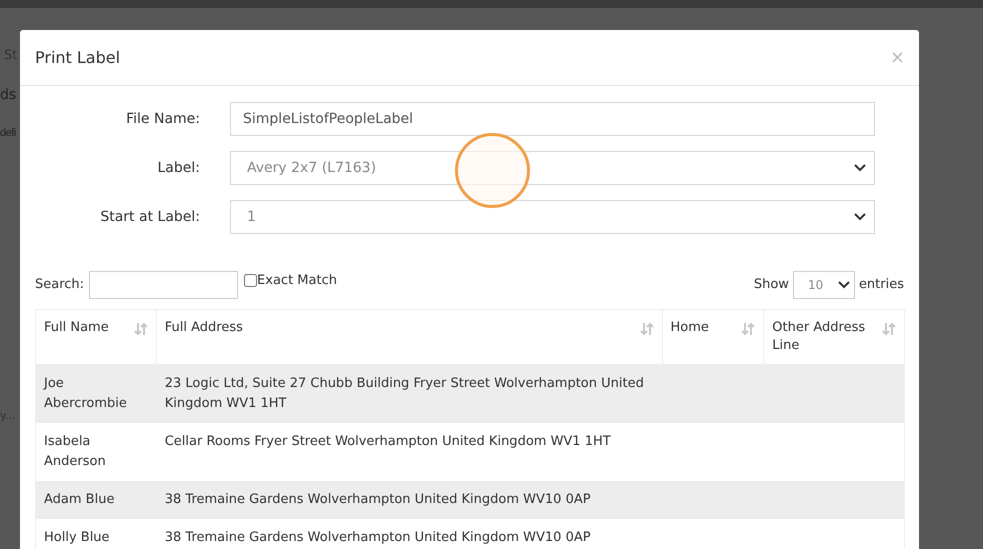 The width and height of the screenshot is (983, 549). Describe the element at coordinates (881, 285) in the screenshot. I see `entries-label: entries` at that location.